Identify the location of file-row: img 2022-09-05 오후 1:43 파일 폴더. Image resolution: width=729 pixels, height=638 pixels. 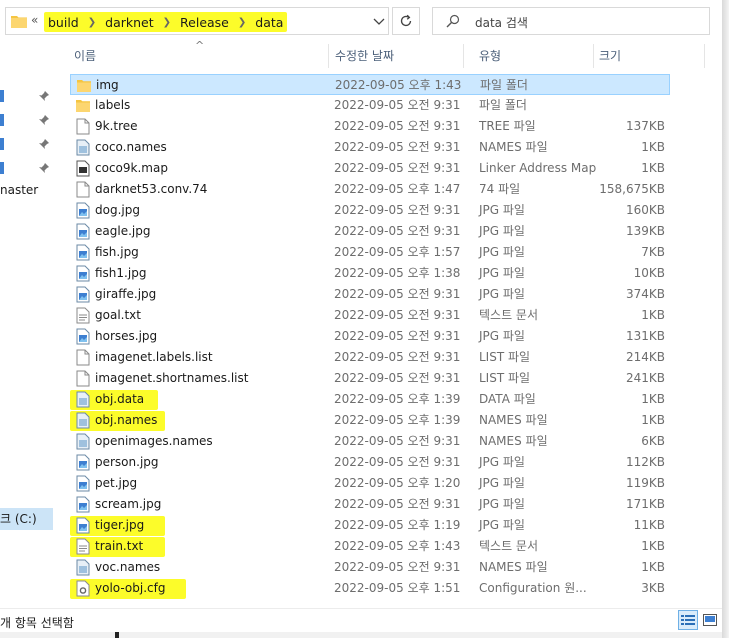
(370, 84).